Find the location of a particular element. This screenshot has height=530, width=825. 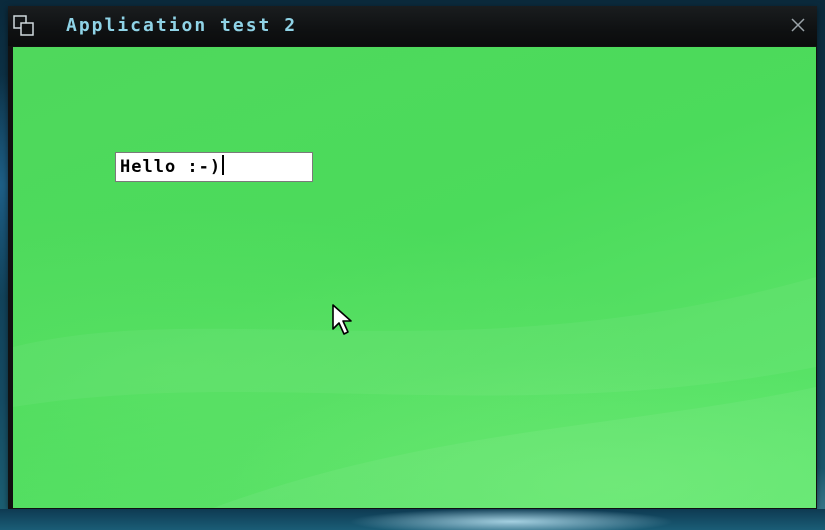

window-titlebar: Application test 2 is located at coordinates (412, 26).